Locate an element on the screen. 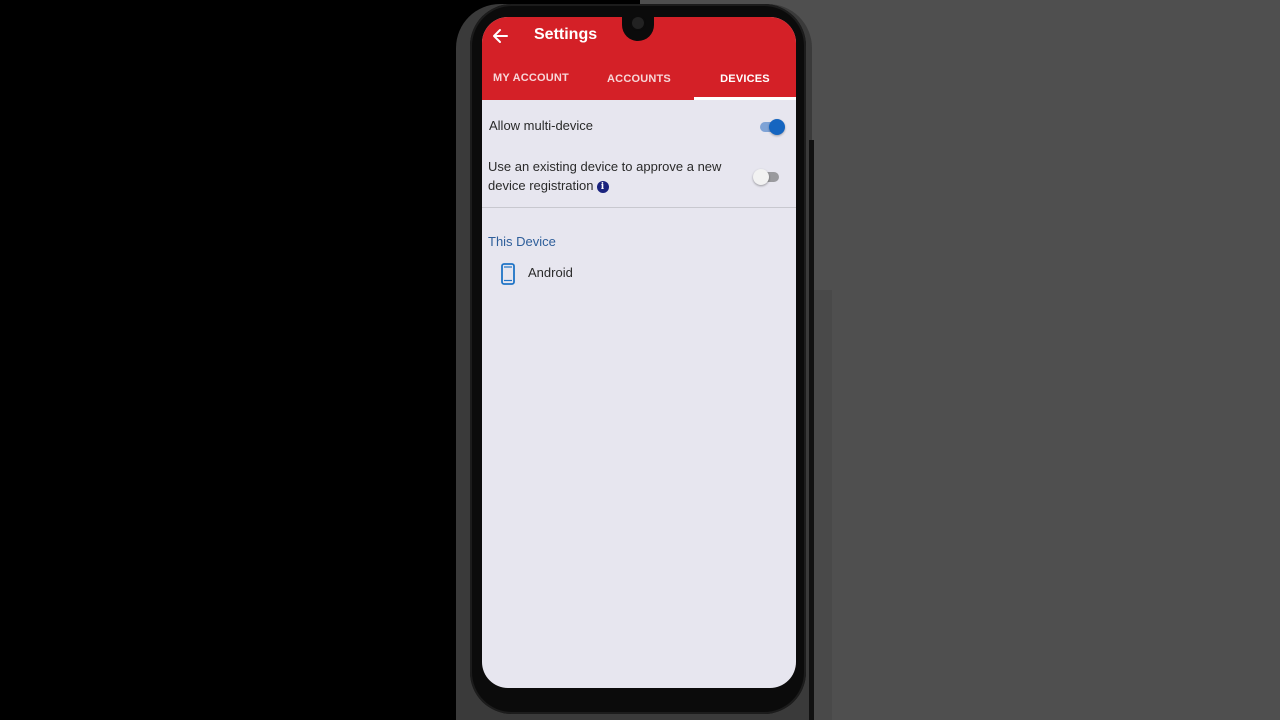 The height and width of the screenshot is (720, 1280). multi-device-toggle is located at coordinates (773, 127).